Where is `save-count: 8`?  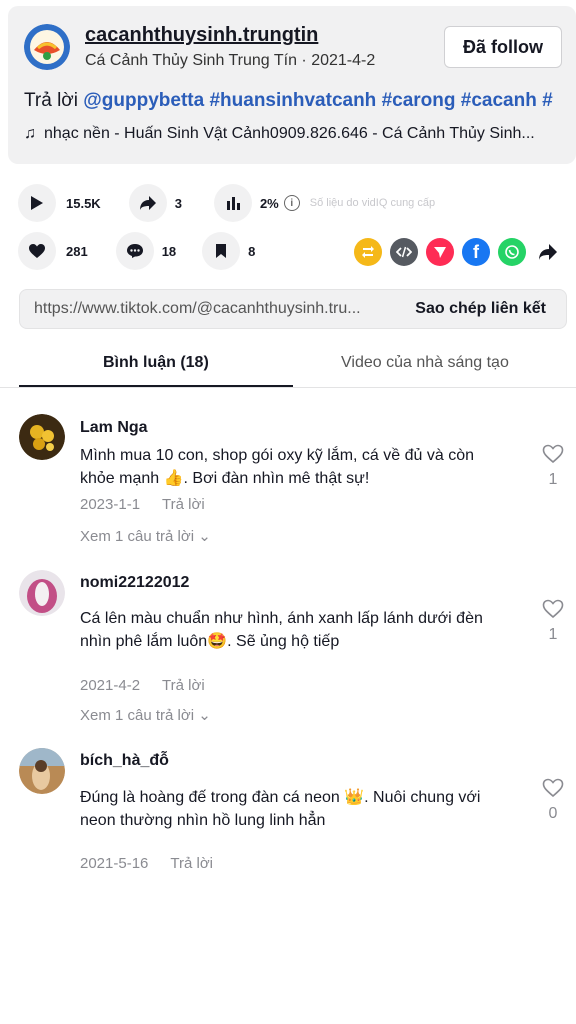
save-count: 8 is located at coordinates (252, 251).